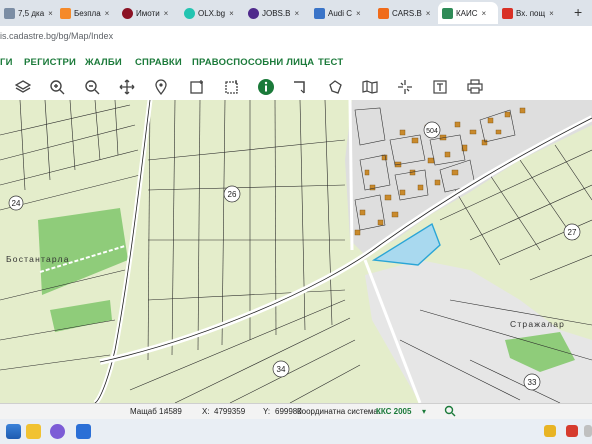  I want to click on search-icon, so click(450, 412).